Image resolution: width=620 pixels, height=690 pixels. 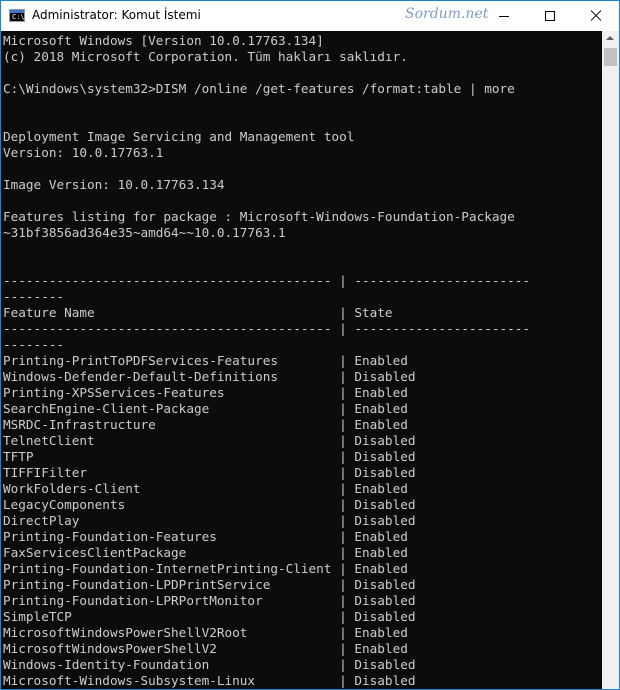 I want to click on maximize-icon, so click(x=550, y=16).